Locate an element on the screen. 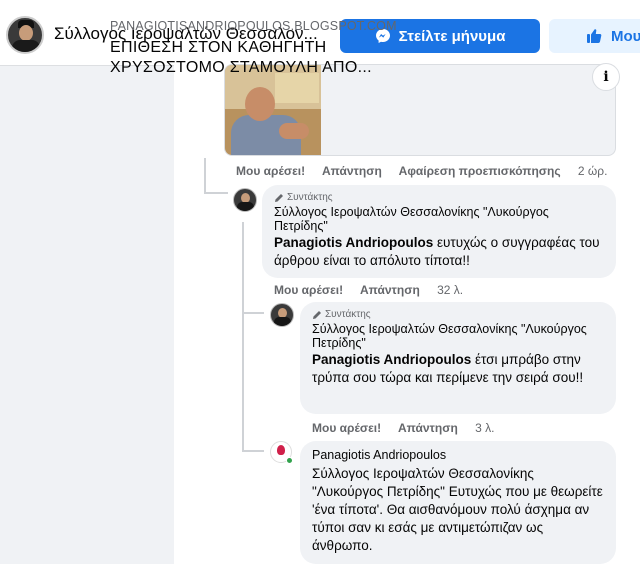 This screenshot has height=564, width=640. preview-hand-shape is located at coordinates (294, 131).